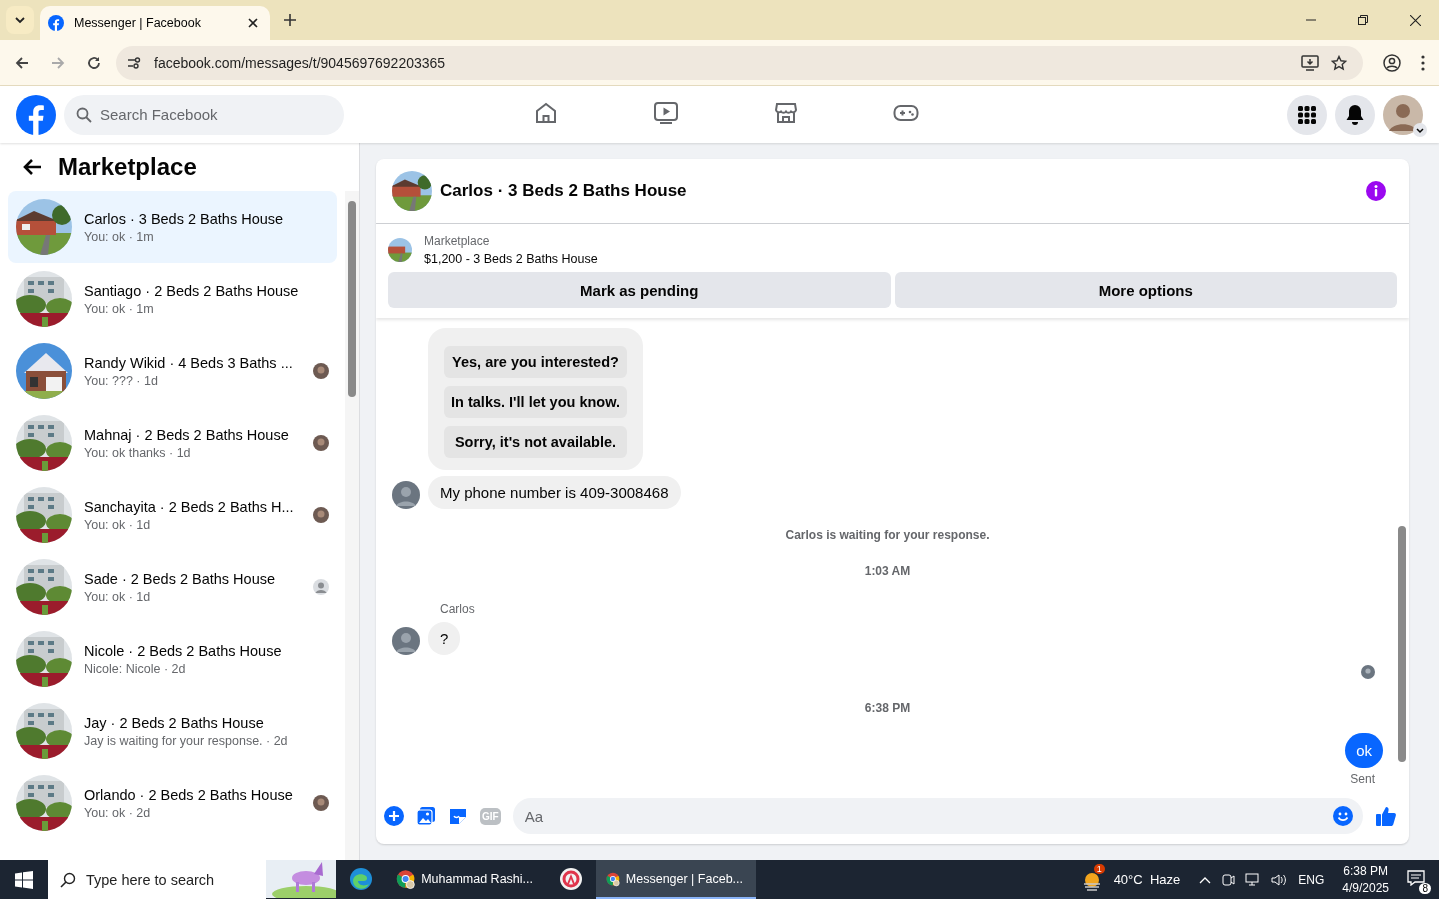  I want to click on chat-item: Carlos · 3 Beds 2 Baths House You: ok · 1m, so click(172, 227).